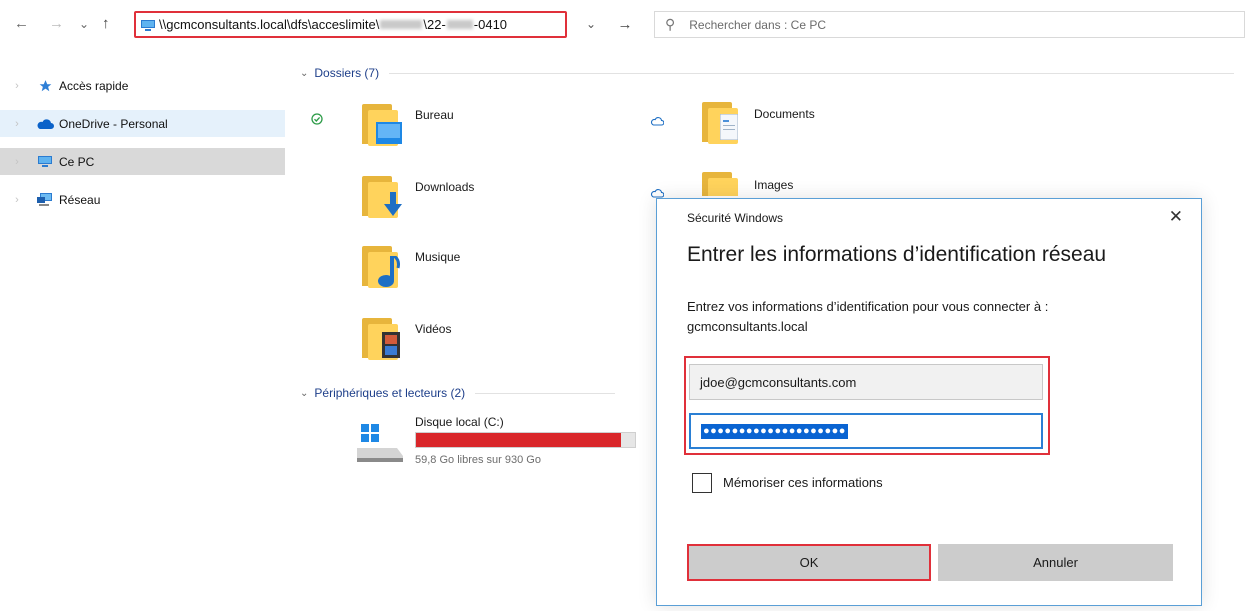 Image resolution: width=1245 pixels, height=611 pixels. What do you see at coordinates (459, 422) in the screenshot?
I see `drive-label: Disque local (C:)` at bounding box center [459, 422].